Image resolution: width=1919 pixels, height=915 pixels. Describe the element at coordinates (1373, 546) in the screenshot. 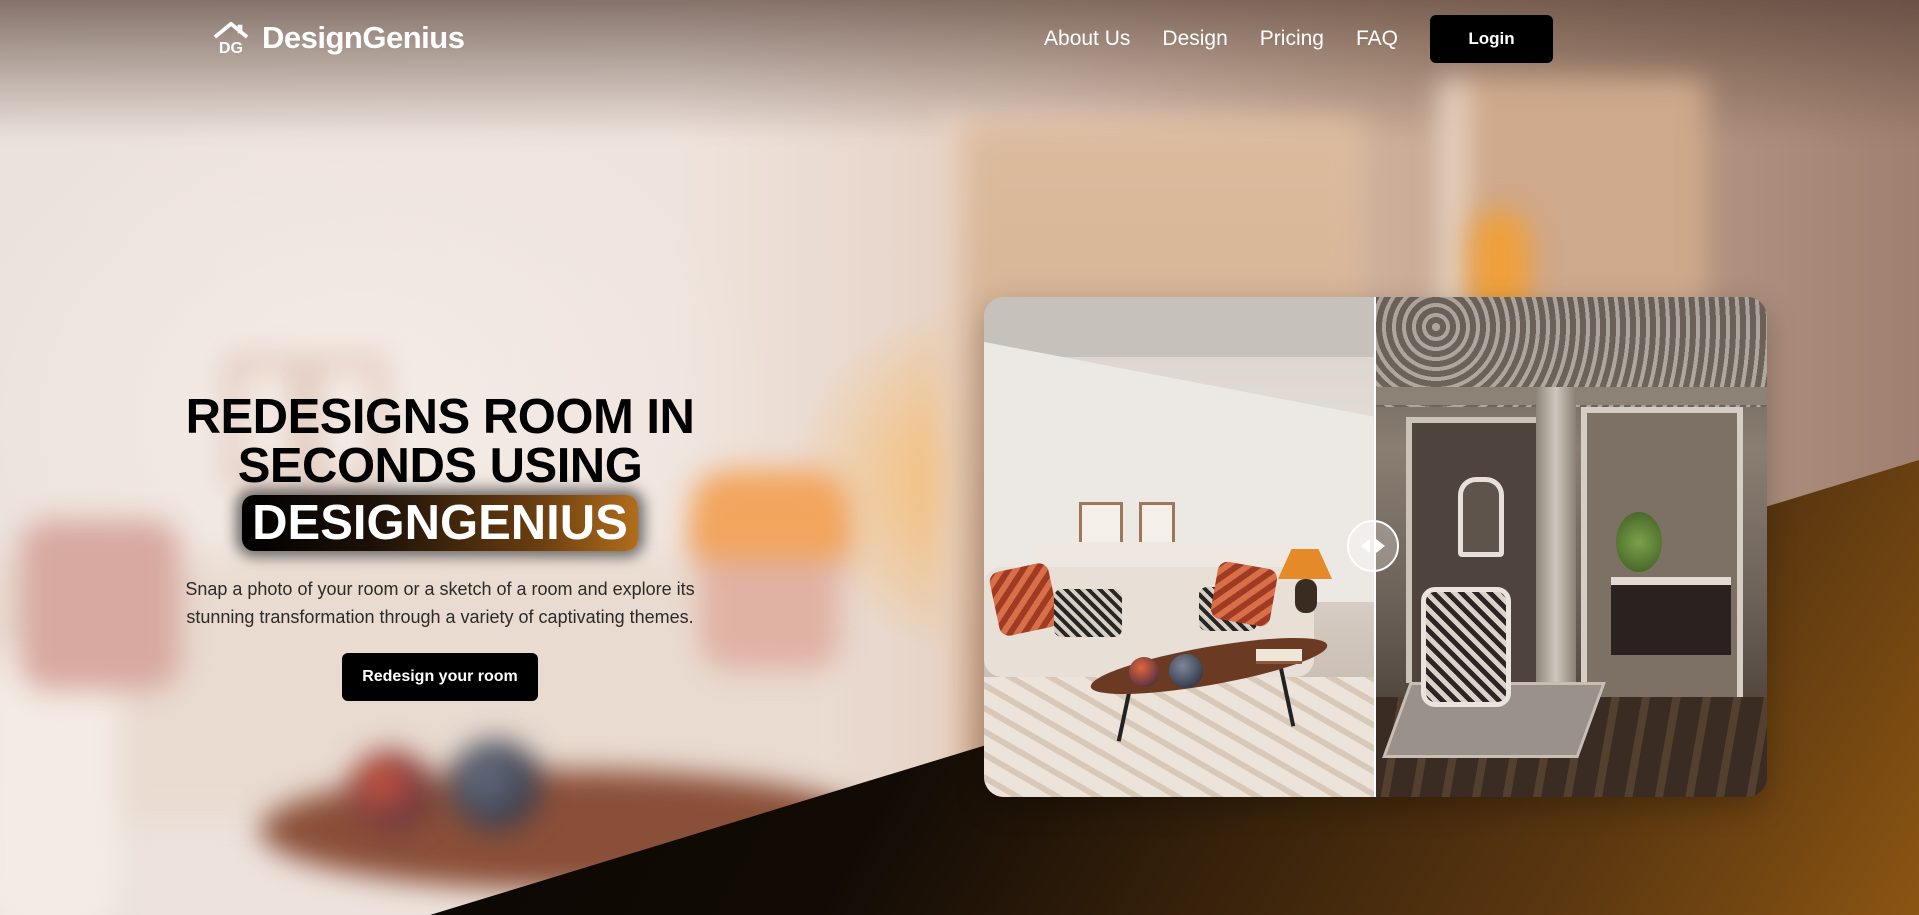

I see `comparison-slider-handle` at that location.